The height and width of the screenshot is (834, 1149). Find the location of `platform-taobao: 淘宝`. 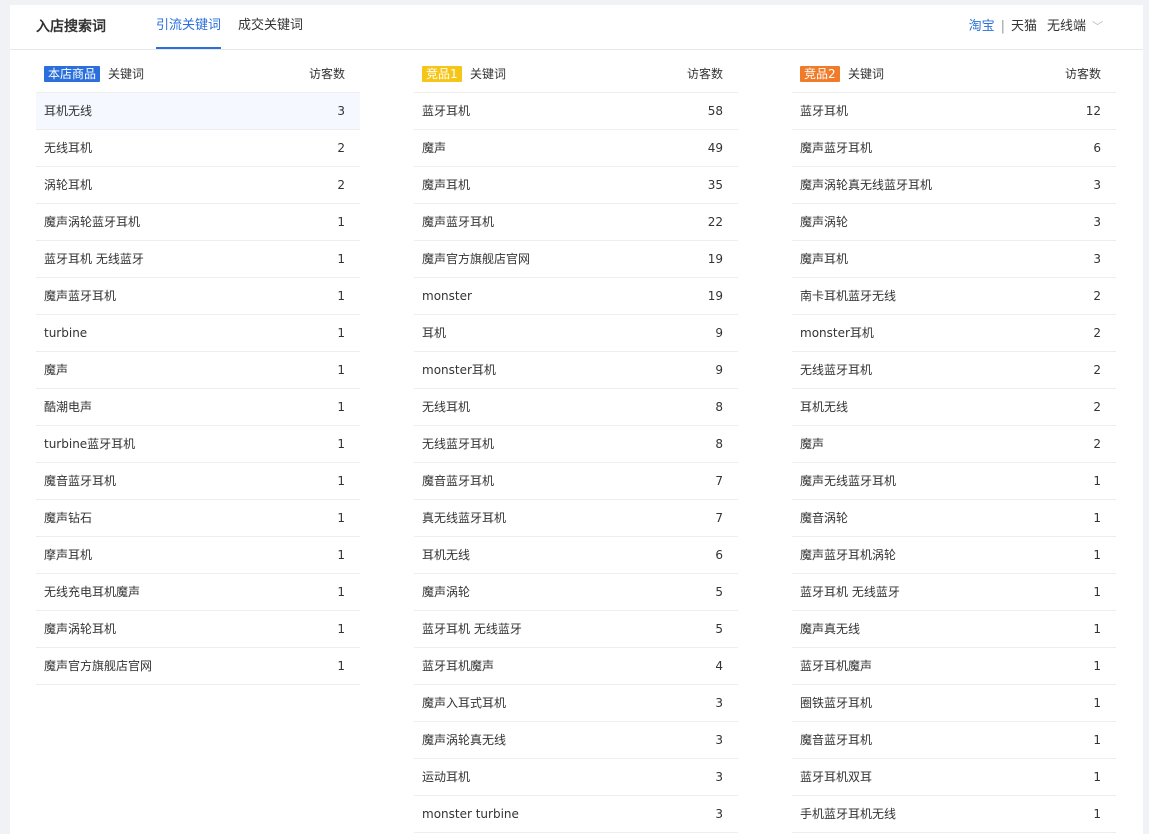

platform-taobao: 淘宝 is located at coordinates (982, 26).